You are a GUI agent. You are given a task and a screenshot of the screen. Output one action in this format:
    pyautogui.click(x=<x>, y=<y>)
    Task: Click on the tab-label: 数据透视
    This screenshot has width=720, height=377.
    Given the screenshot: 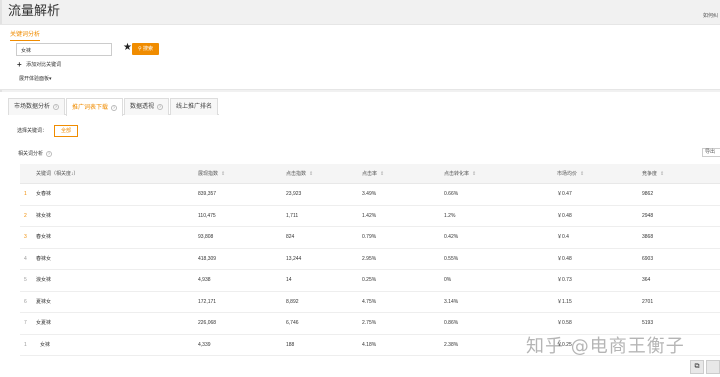 What is the action you would take?
    pyautogui.click(x=142, y=107)
    